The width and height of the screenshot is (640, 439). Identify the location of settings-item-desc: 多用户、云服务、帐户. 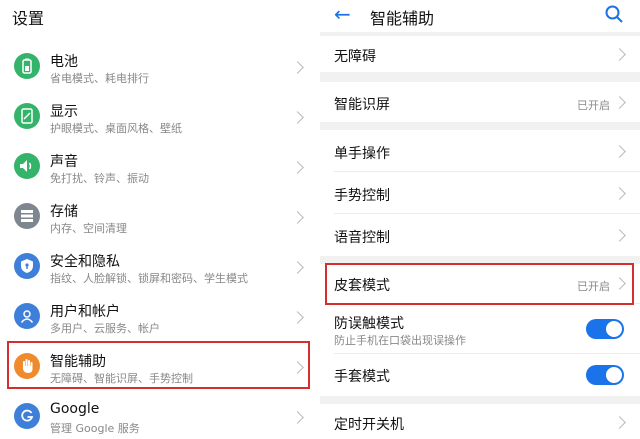
(105, 328).